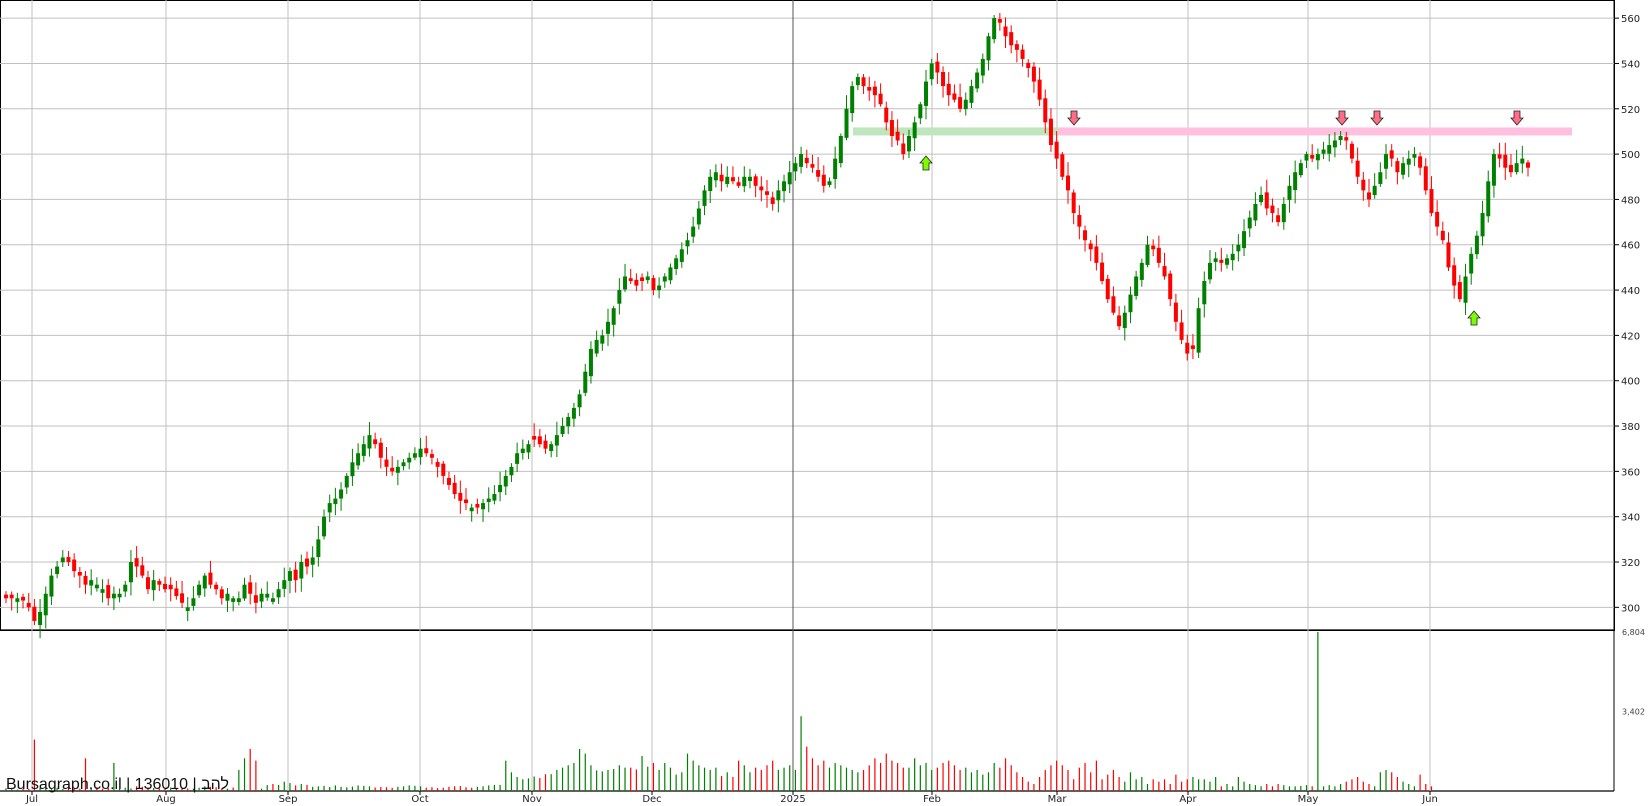  What do you see at coordinates (1429, 799) in the screenshot?
I see `x-tick-label: Jun` at bounding box center [1429, 799].